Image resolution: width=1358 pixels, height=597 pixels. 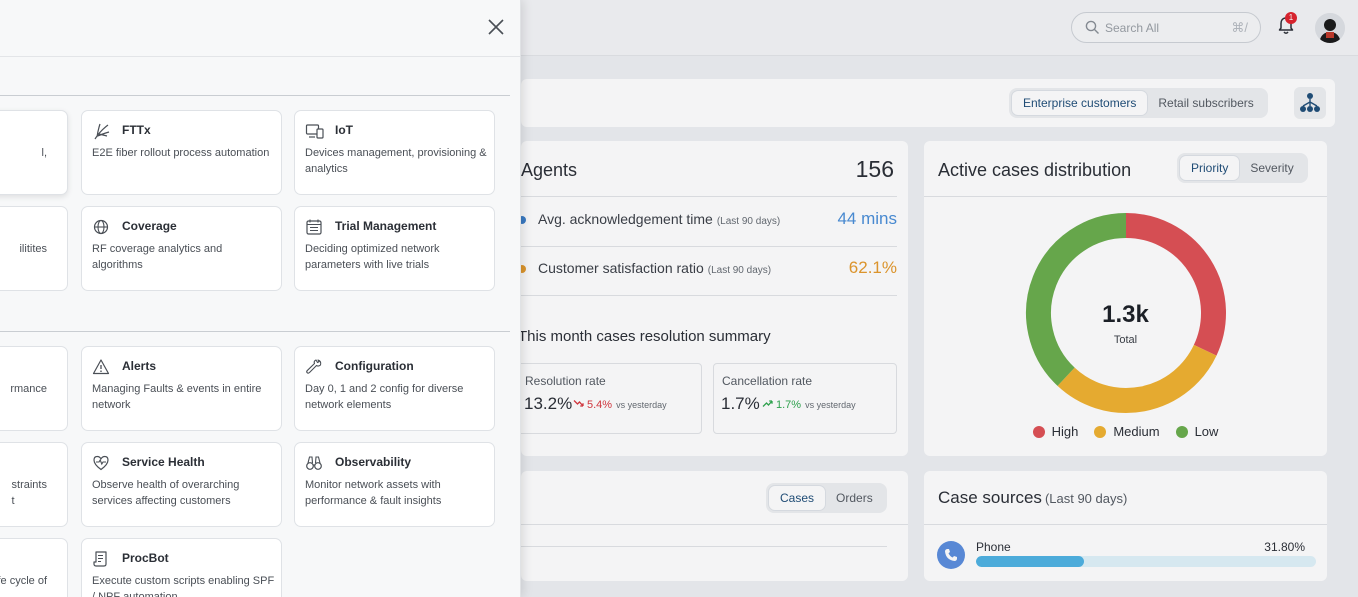 What do you see at coordinates (315, 229) in the screenshot?
I see `calendar-icon` at bounding box center [315, 229].